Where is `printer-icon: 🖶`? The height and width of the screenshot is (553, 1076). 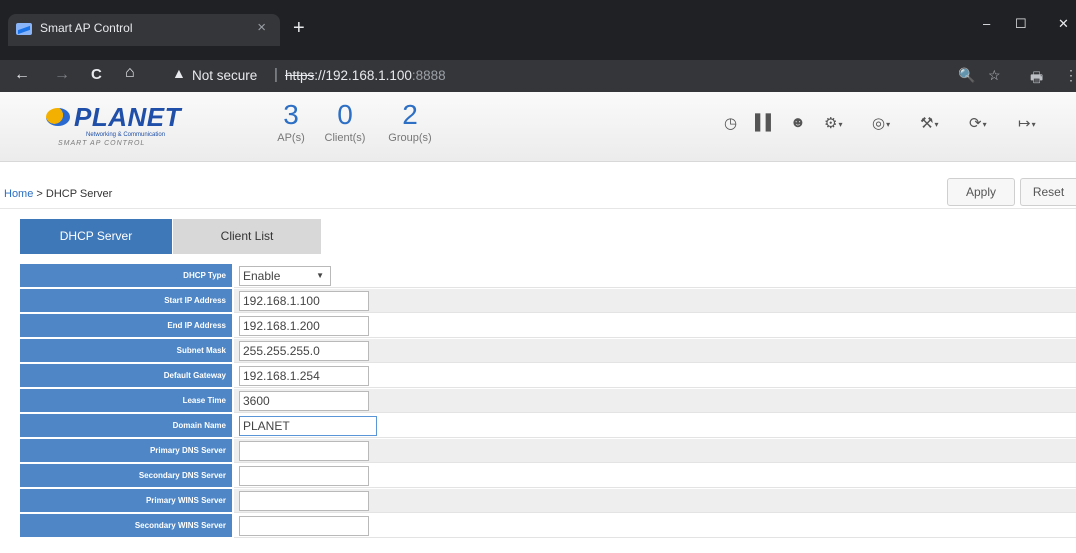
printer-icon: 🖶 is located at coordinates (1036, 79).